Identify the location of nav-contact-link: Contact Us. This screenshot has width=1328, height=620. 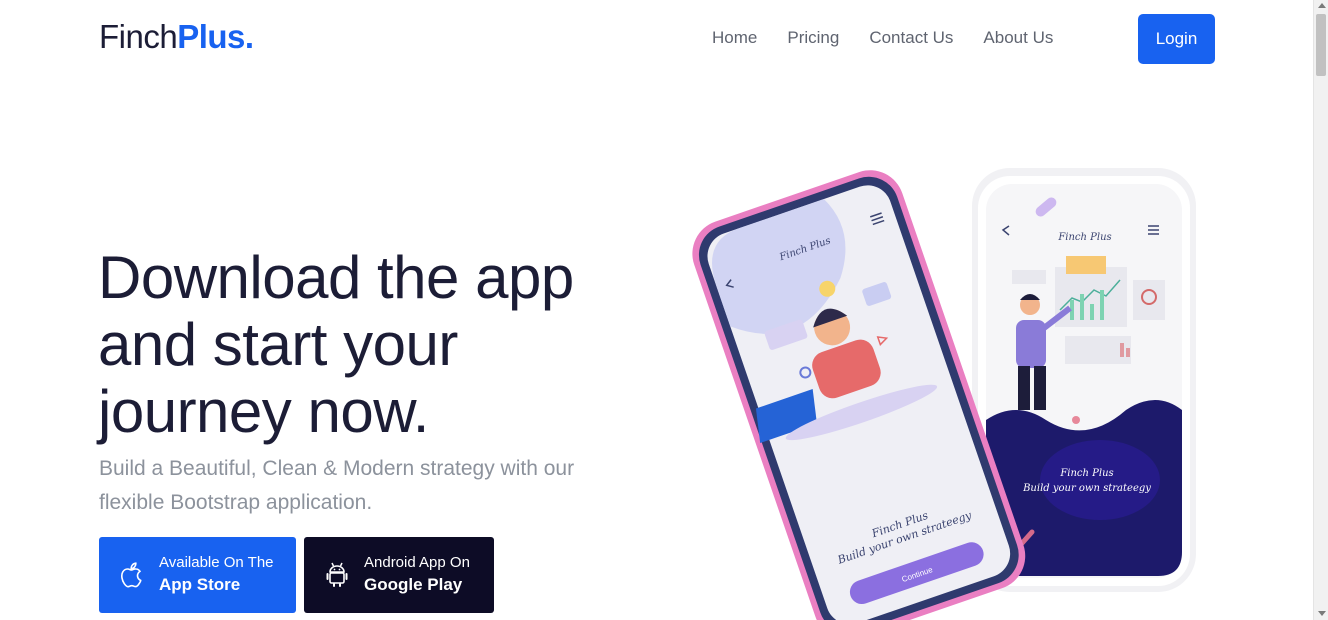
(911, 38).